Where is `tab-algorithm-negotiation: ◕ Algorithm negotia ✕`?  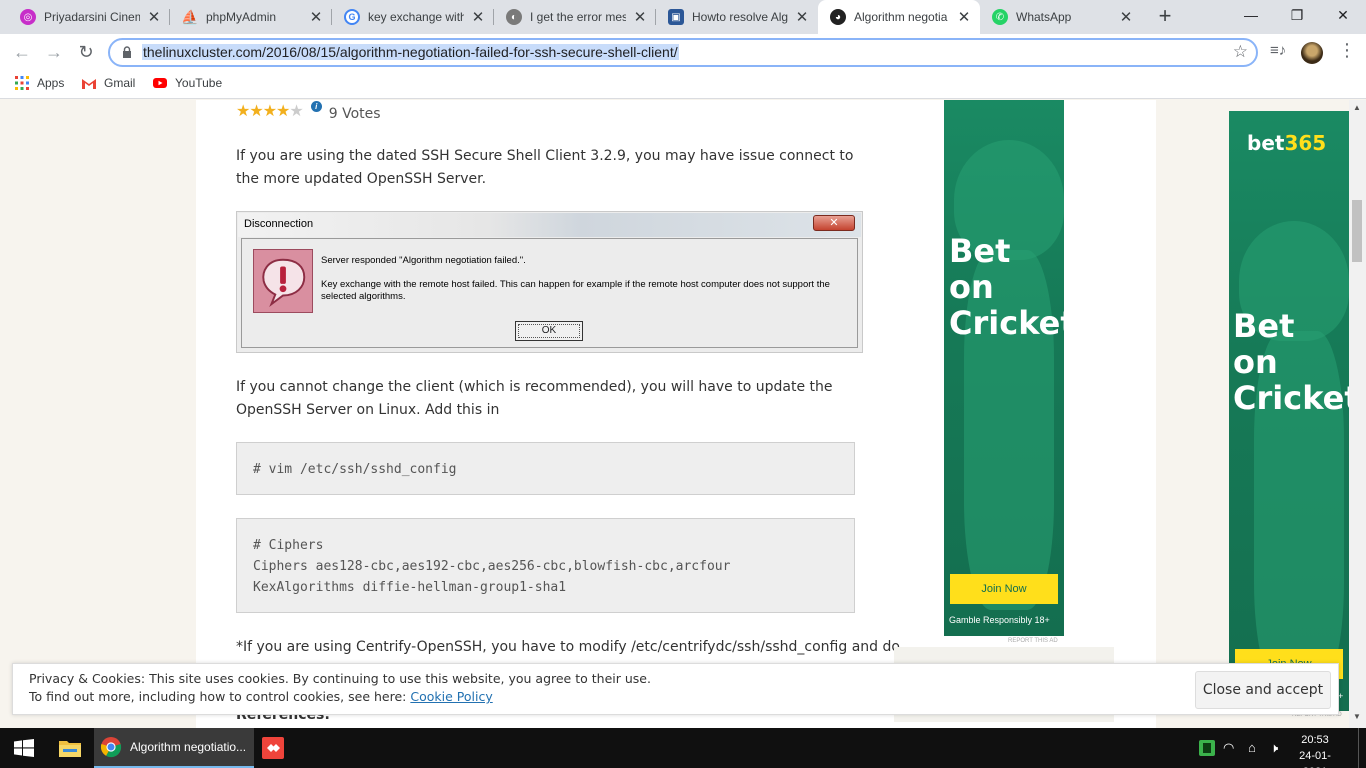
tab-algorithm-negotiation: ◕ Algorithm negotia ✕ is located at coordinates (899, 17).